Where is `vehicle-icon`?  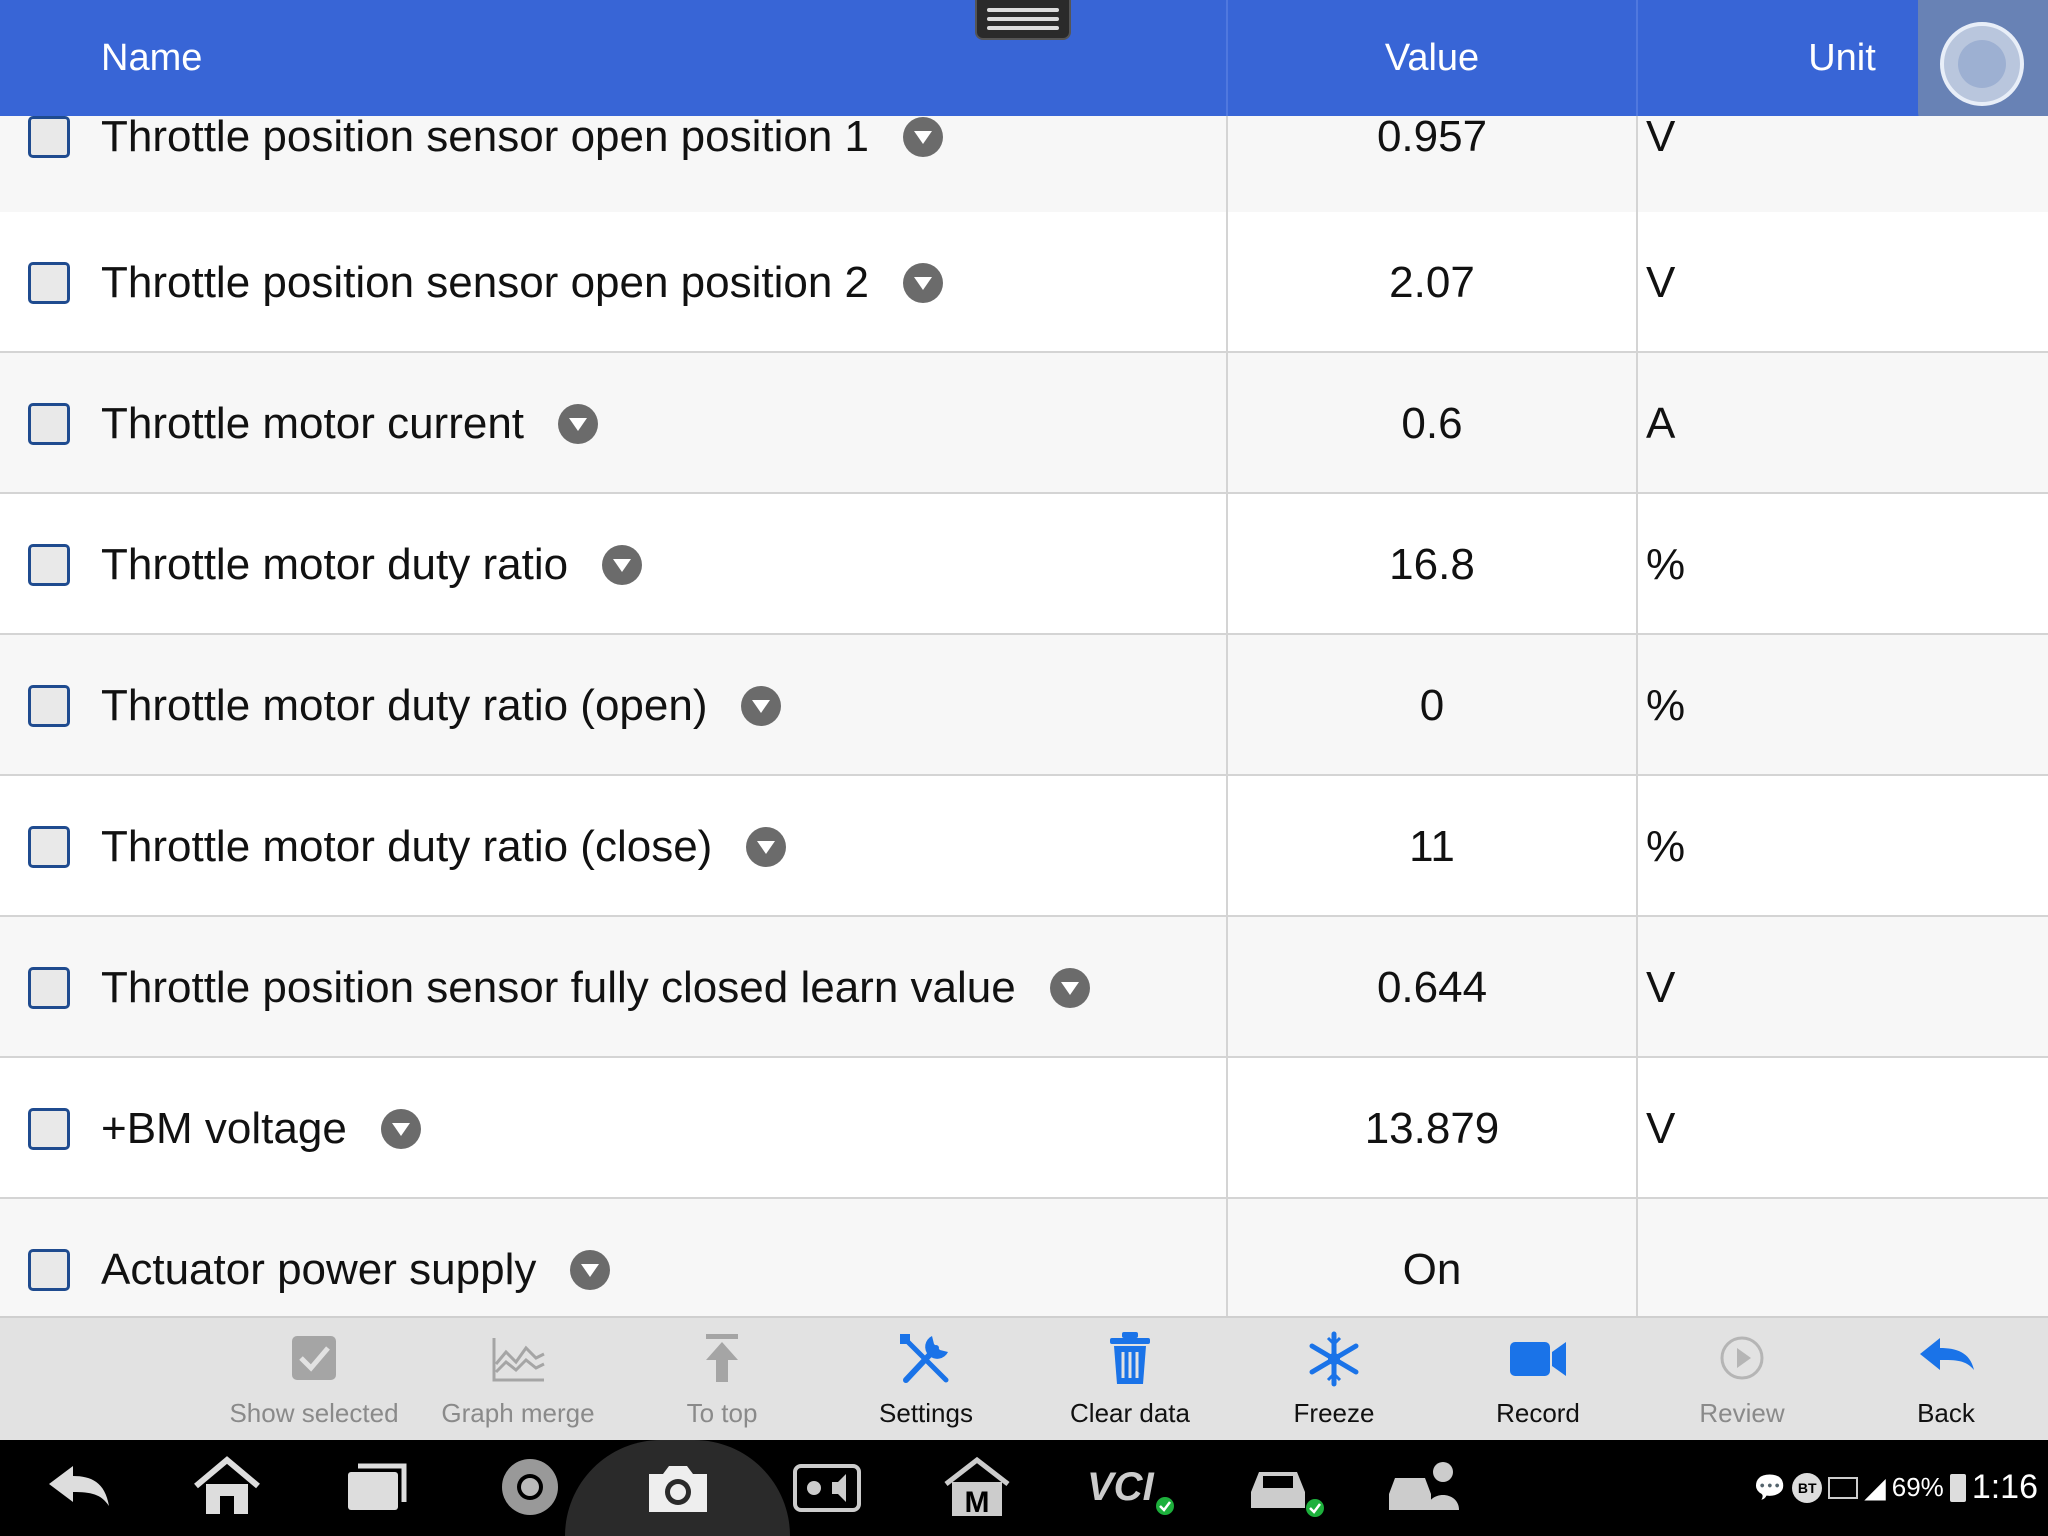 vehicle-icon is located at coordinates (1285, 1487).